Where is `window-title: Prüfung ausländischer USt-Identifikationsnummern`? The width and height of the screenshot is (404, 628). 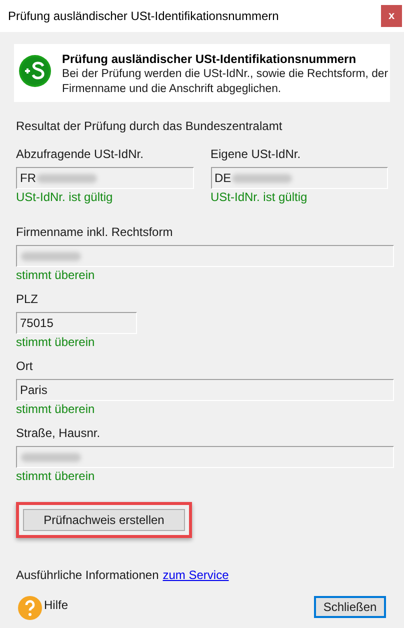
window-title: Prüfung ausländischer USt-Identifikationsnummern is located at coordinates (143, 16).